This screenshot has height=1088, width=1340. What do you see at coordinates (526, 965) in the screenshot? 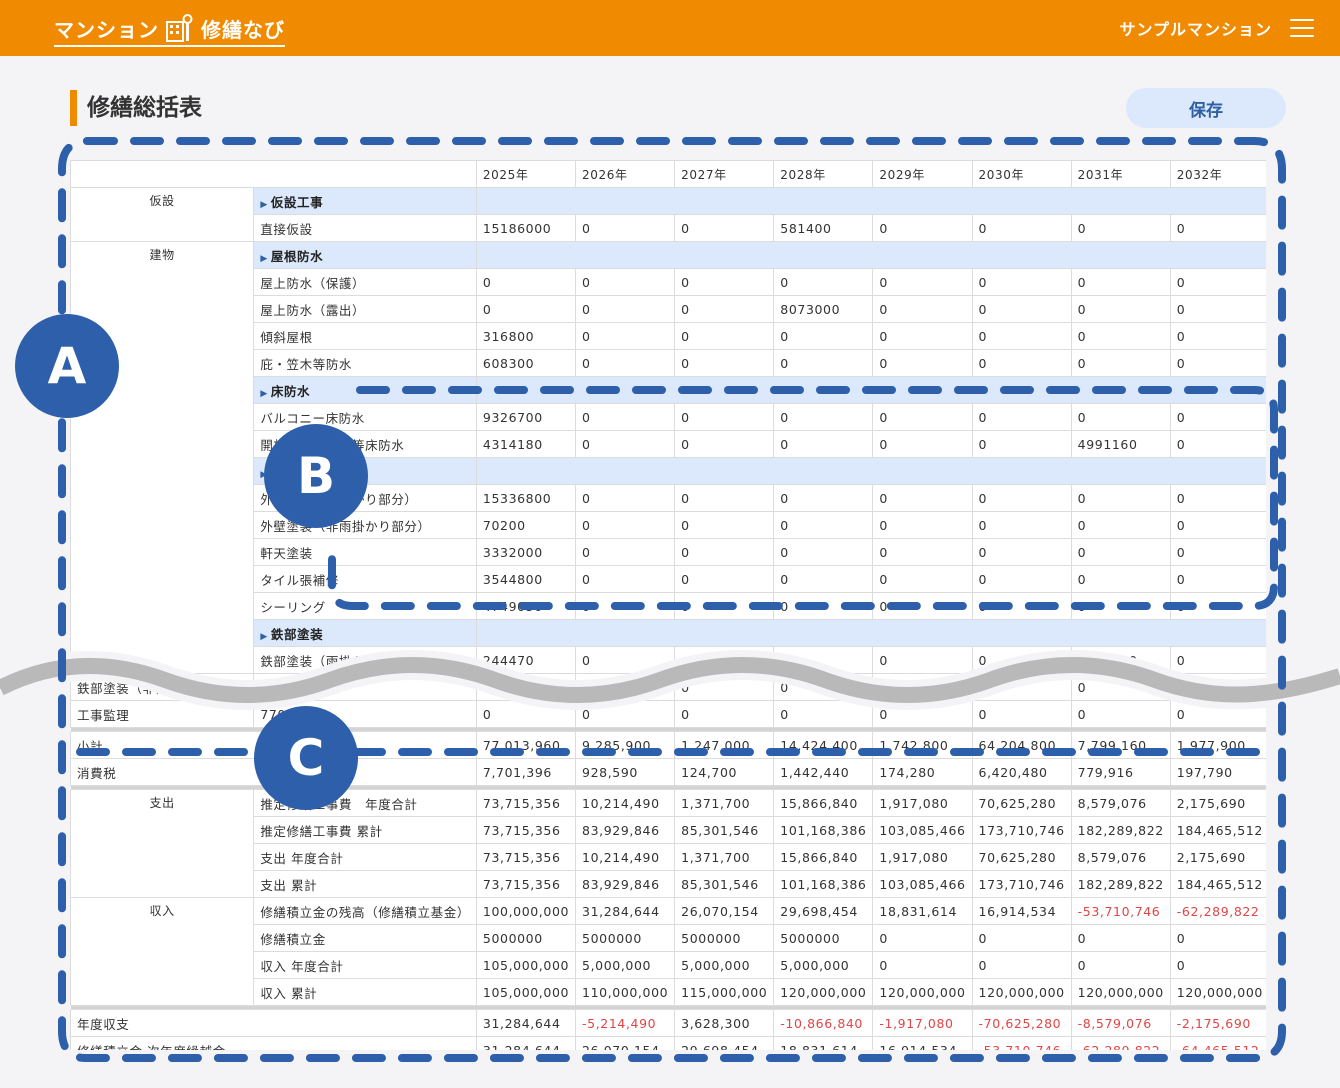
I see `value-cell: 105,000,000` at bounding box center [526, 965].